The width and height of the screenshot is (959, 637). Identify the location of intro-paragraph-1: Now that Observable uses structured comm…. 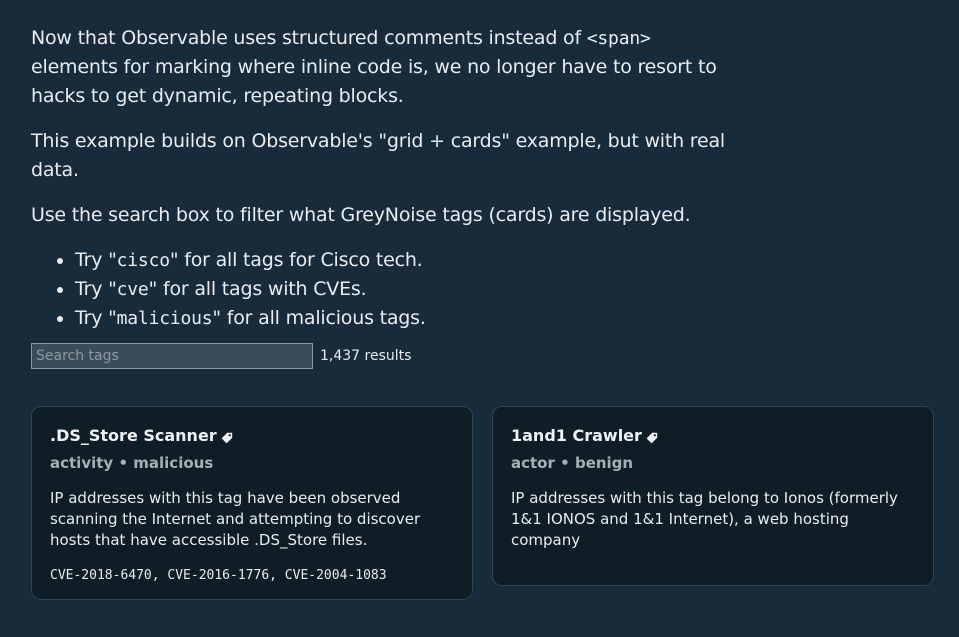
(381, 67).